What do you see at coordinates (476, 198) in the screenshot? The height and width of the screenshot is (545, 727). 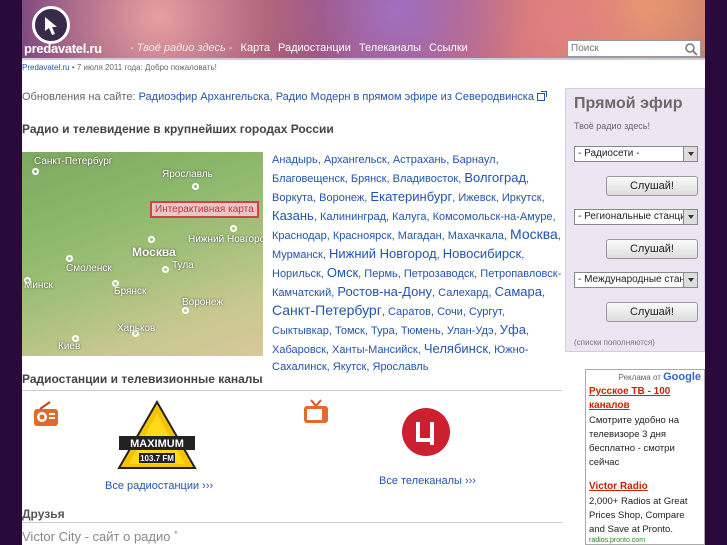 I see `city-link: Ижевск` at bounding box center [476, 198].